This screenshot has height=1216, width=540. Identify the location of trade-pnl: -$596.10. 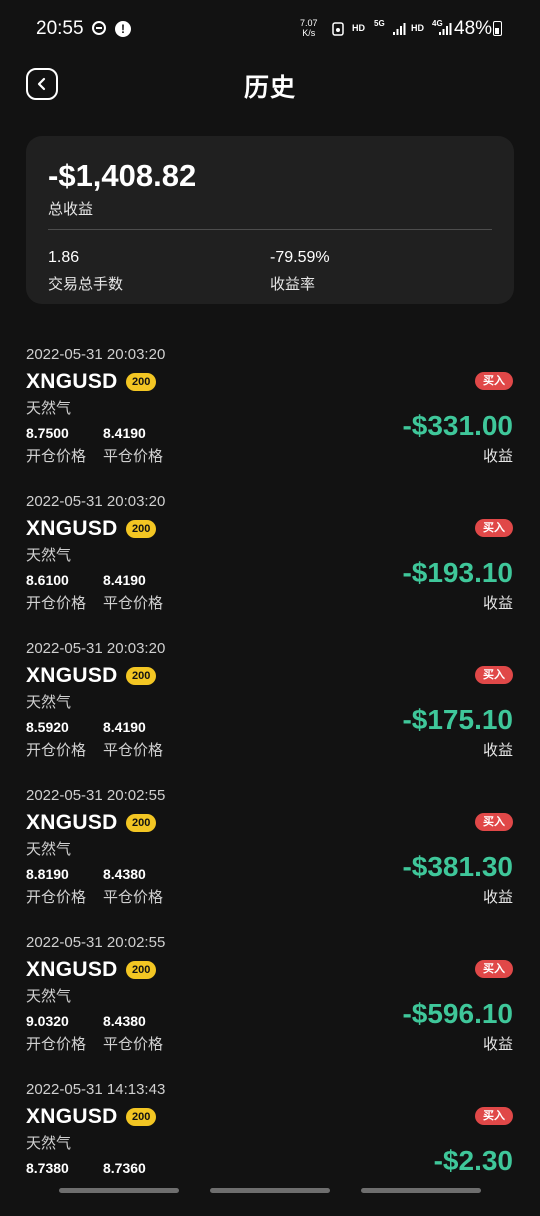
(457, 1013).